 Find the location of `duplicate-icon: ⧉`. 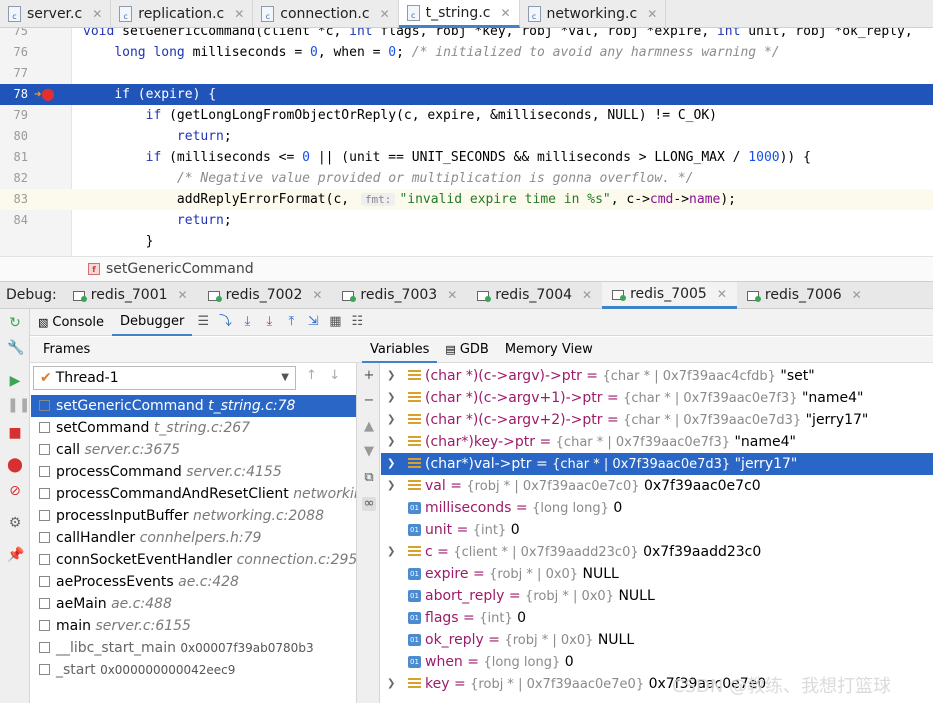

duplicate-icon: ⧉ is located at coordinates (369, 478).